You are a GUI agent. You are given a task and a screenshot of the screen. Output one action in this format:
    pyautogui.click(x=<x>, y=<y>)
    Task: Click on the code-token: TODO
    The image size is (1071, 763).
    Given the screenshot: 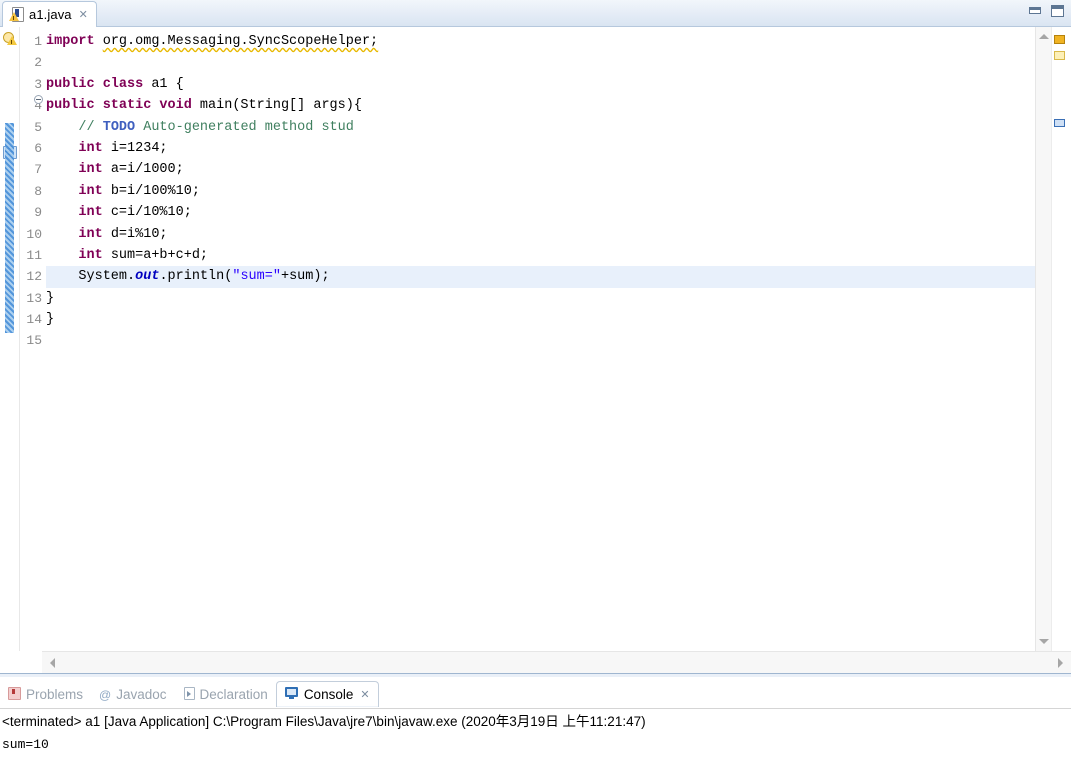 What is the action you would take?
    pyautogui.click(x=119, y=127)
    